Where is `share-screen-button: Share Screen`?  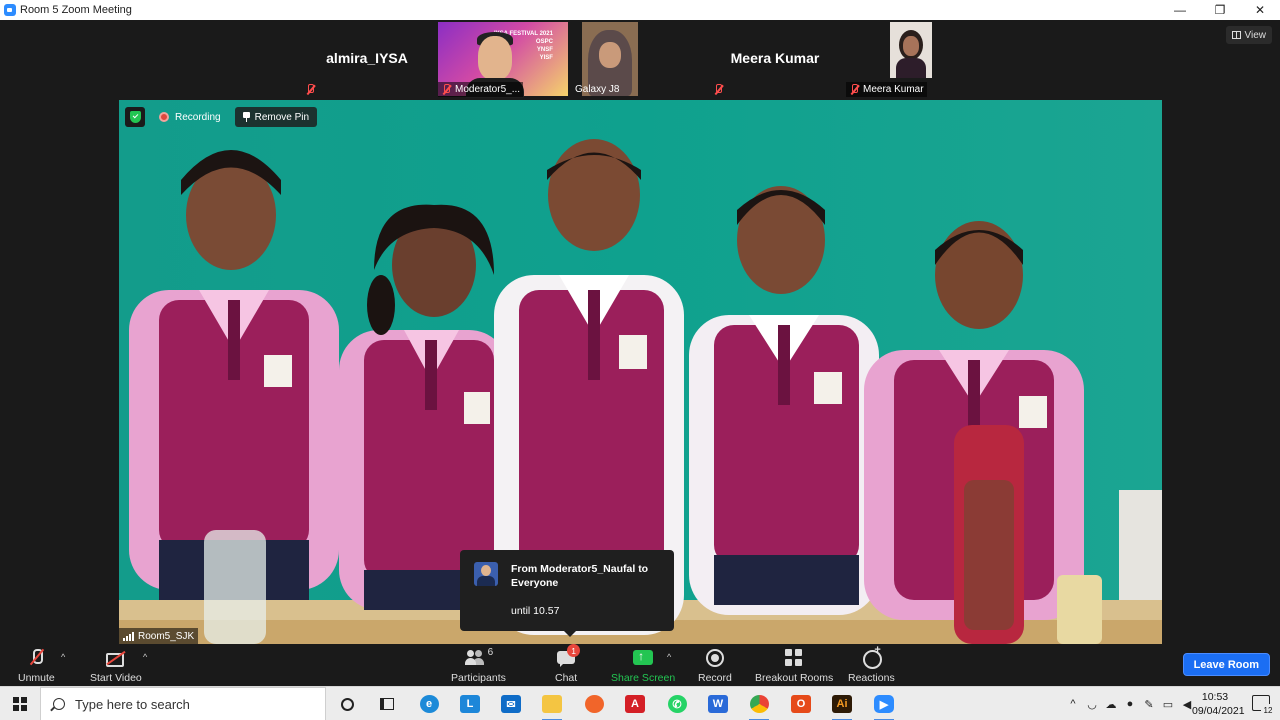 share-screen-button: Share Screen is located at coordinates (643, 665).